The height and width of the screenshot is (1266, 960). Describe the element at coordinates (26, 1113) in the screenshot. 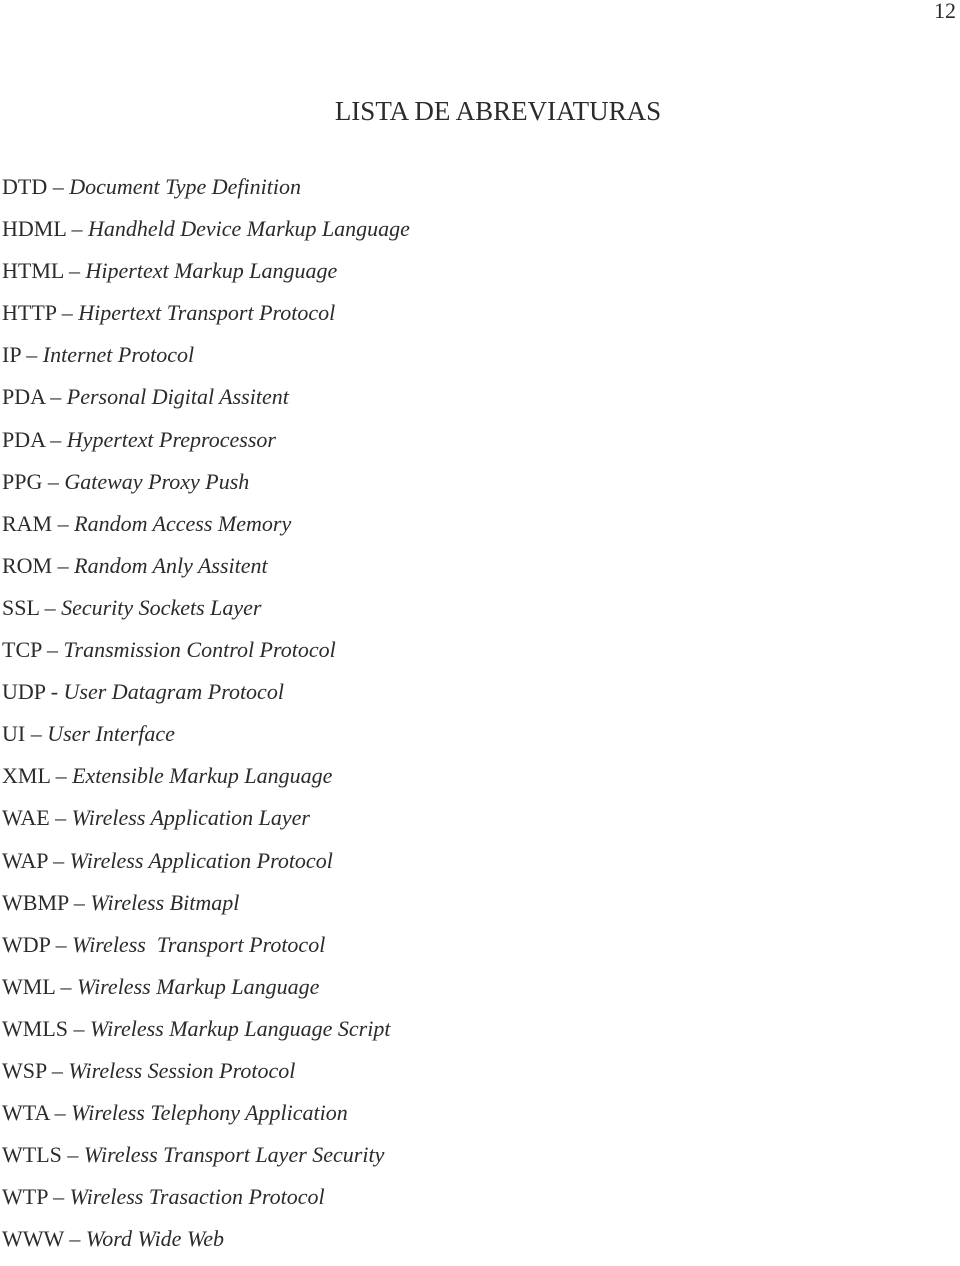

I see `abbreviation-term: WTA` at that location.